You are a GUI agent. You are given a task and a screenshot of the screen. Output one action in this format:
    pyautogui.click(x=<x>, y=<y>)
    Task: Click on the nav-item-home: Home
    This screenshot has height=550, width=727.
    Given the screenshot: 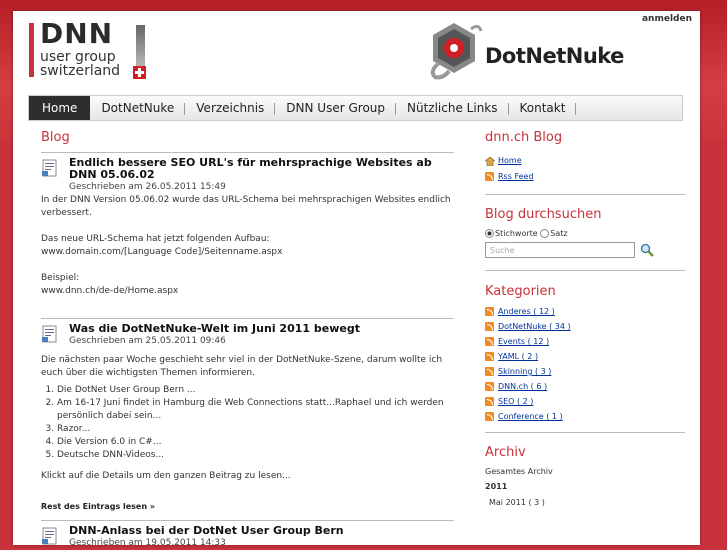 What is the action you would take?
    pyautogui.click(x=60, y=108)
    